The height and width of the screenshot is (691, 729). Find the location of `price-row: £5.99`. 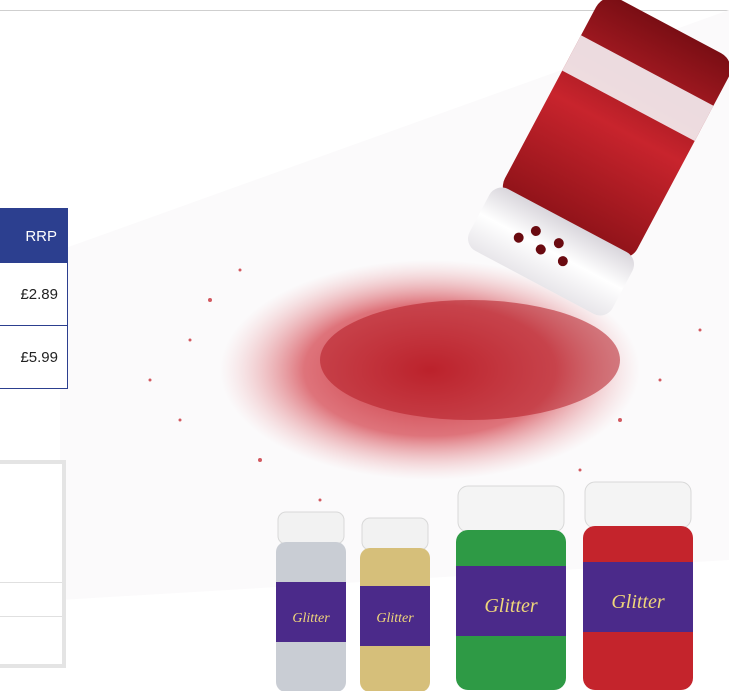

price-row: £5.99 is located at coordinates (39, 357).